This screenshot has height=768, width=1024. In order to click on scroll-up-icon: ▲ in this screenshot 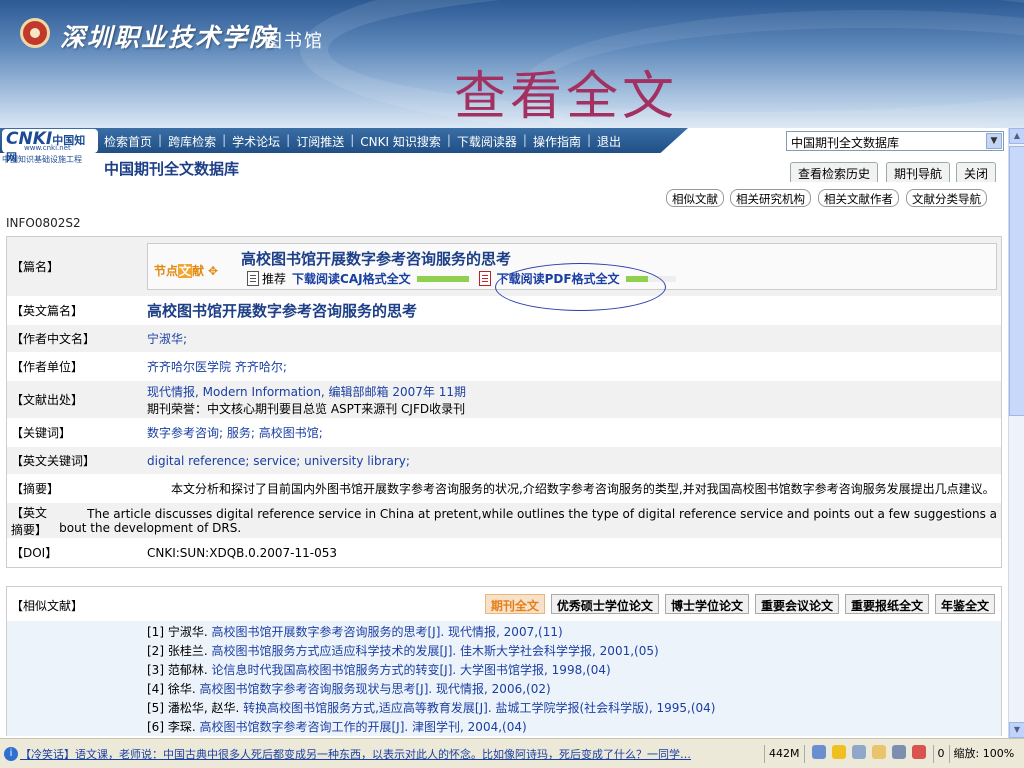, I will do `click(1016, 136)`.